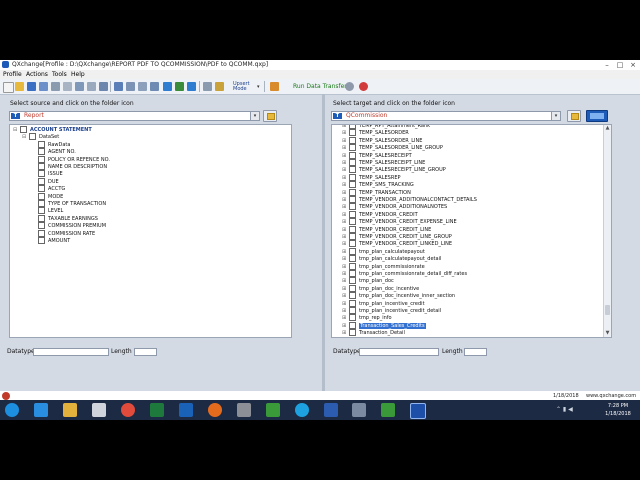  What do you see at coordinates (394, 207) in the screenshot?
I see `target-tree-item: ⊞ TEMP_VENDOR_ADDITIONALNOTES` at bounding box center [394, 207].